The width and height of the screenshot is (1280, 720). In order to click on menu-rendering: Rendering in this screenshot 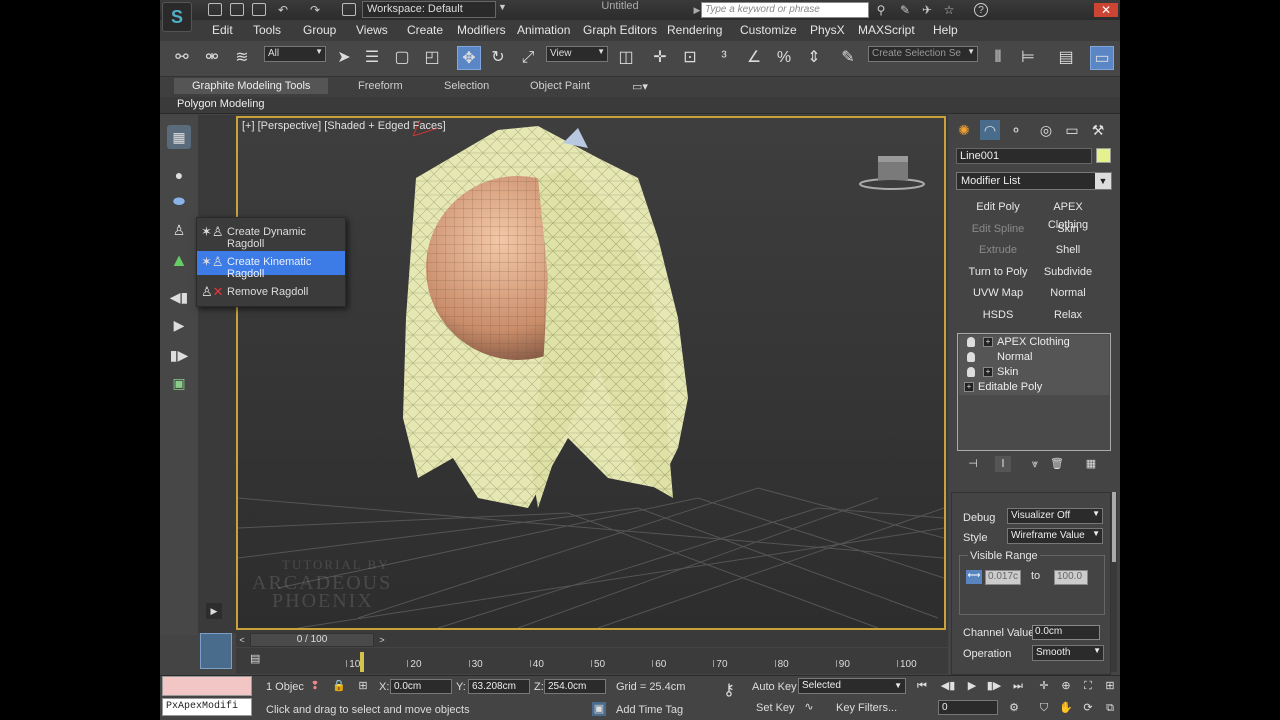, I will do `click(694, 30)`.